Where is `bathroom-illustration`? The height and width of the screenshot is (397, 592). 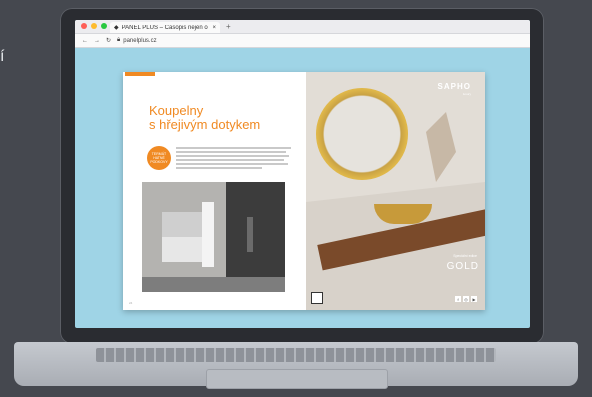
bathroom-illustration is located at coordinates (213, 237).